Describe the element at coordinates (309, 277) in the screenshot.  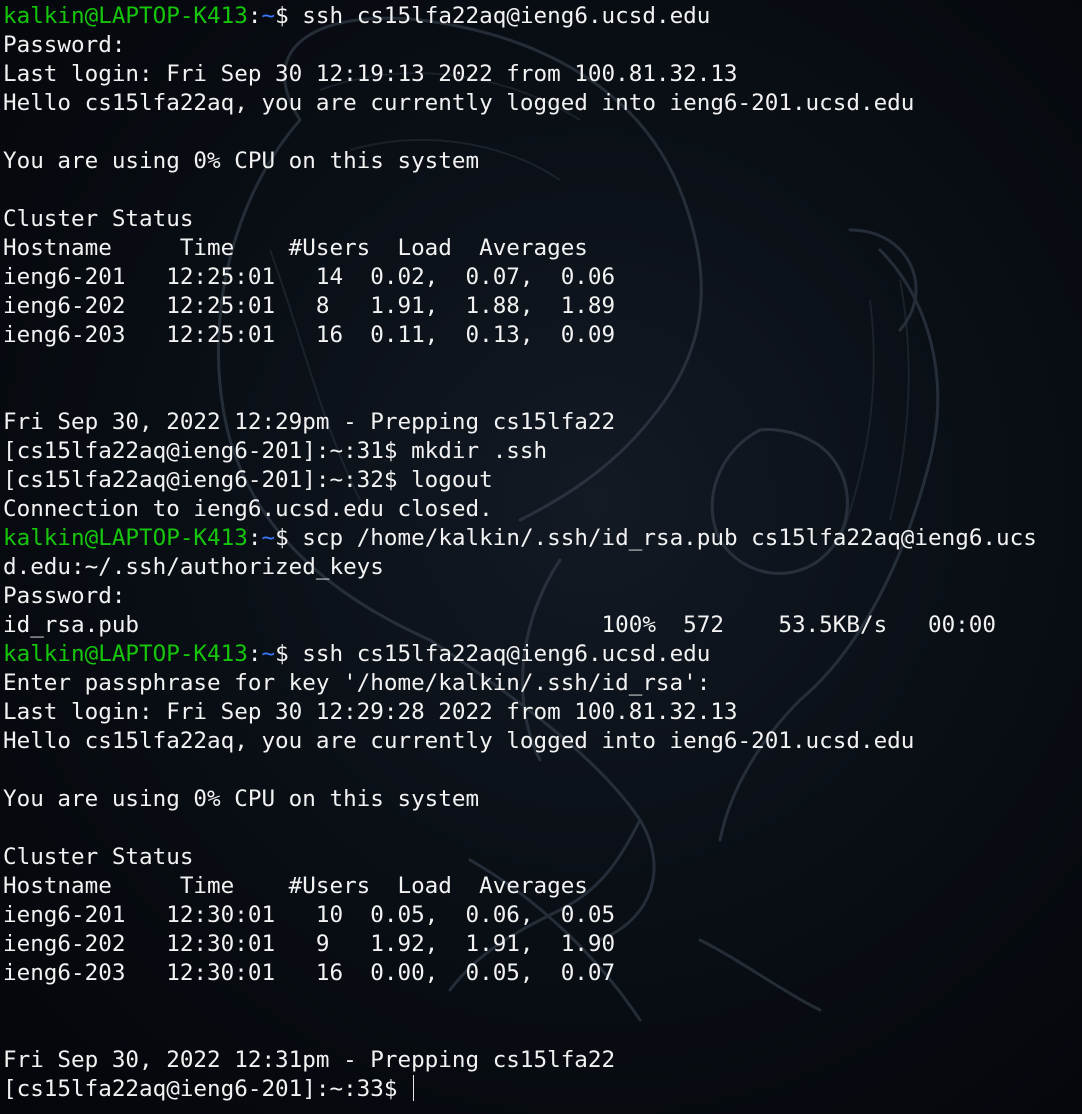
I see `output-line: ieng6-201 12:25:01 14 0.02, 0.07, 0.06` at that location.